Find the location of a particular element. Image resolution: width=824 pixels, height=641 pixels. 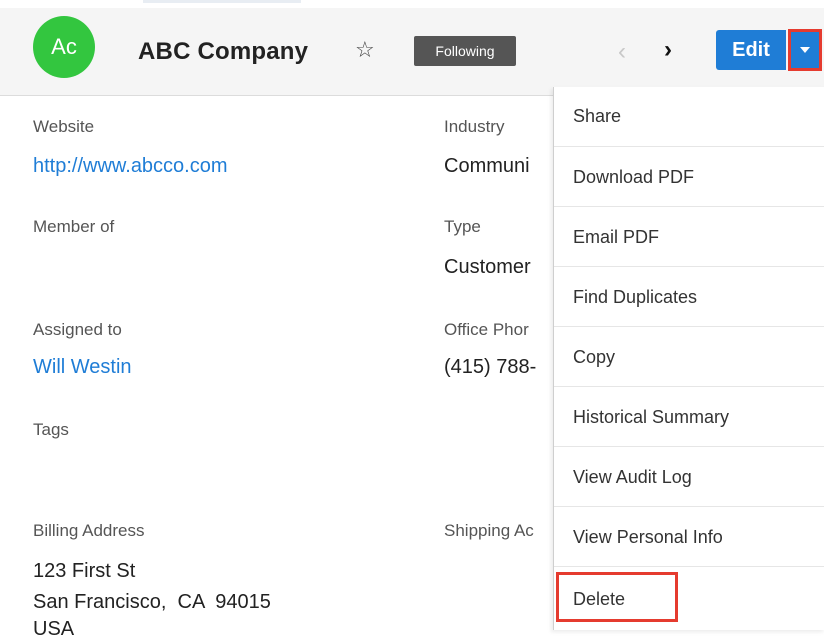

menu-item-copy: Copy is located at coordinates (689, 357).